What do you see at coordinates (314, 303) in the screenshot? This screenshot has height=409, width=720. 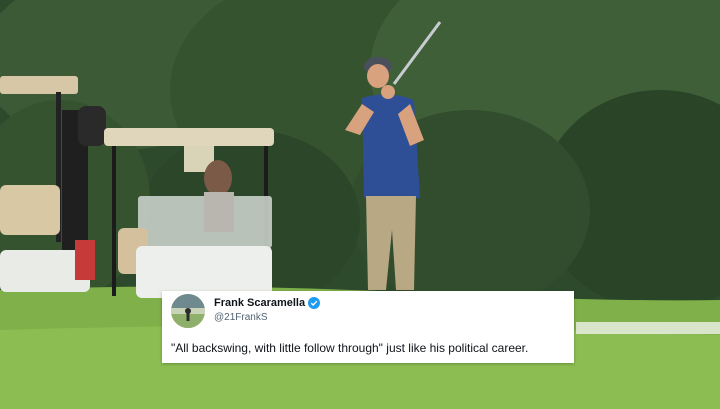 I see `verified-badge-icon` at bounding box center [314, 303].